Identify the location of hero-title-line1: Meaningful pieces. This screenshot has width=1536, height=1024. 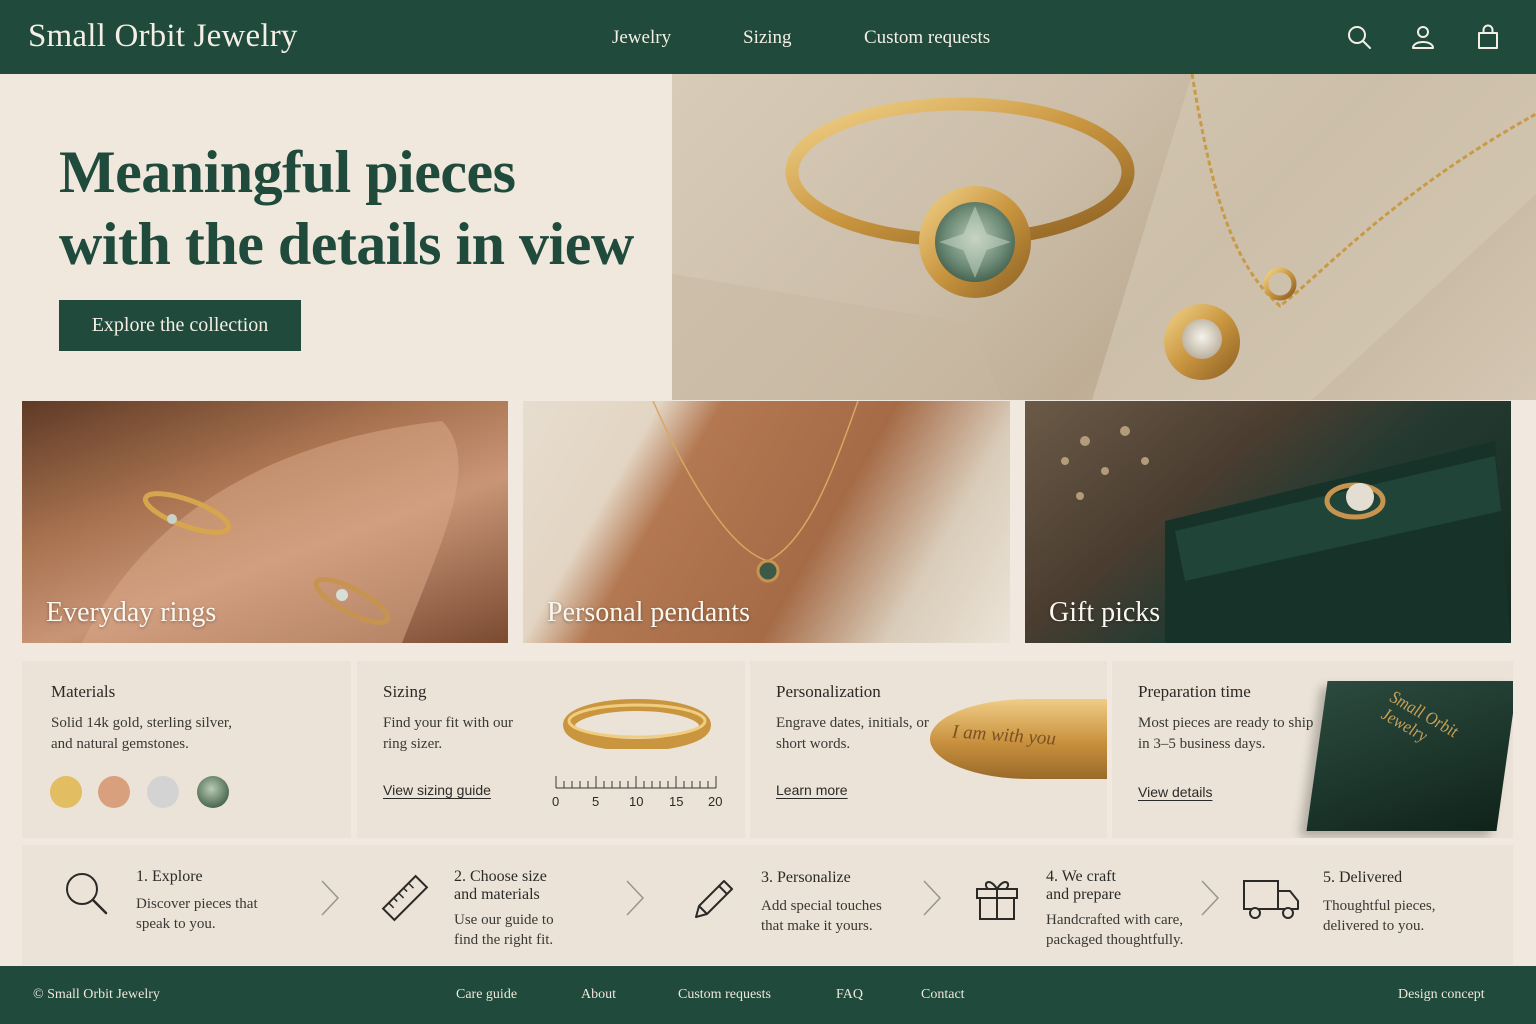
(287, 172).